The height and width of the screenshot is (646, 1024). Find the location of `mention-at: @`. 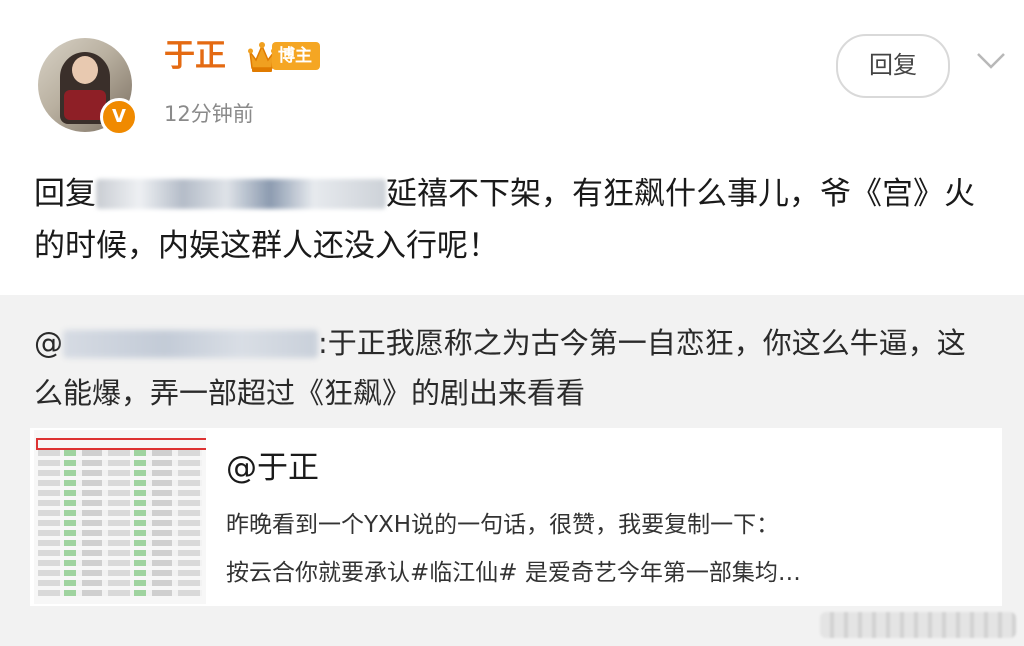

mention-at: @ is located at coordinates (48, 343).